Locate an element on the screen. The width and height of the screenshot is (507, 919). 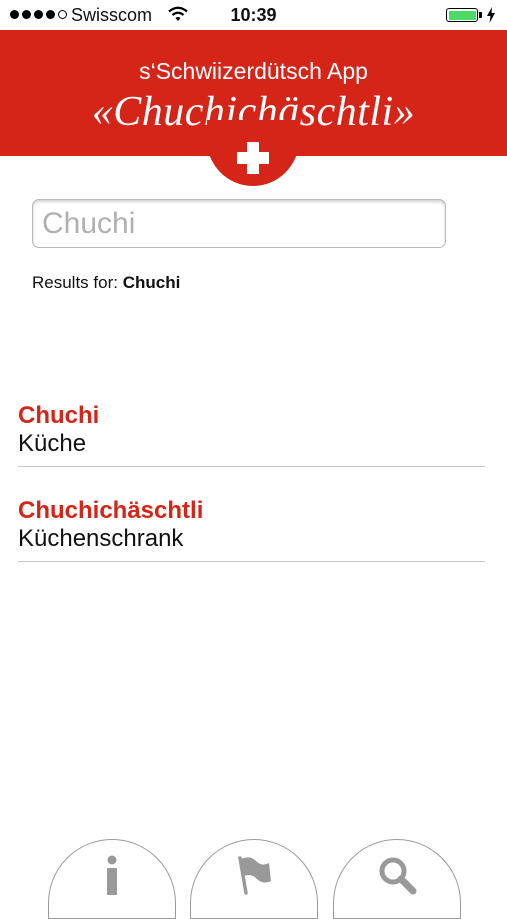
entry-word: Chuchichäschtli is located at coordinates (111, 510).